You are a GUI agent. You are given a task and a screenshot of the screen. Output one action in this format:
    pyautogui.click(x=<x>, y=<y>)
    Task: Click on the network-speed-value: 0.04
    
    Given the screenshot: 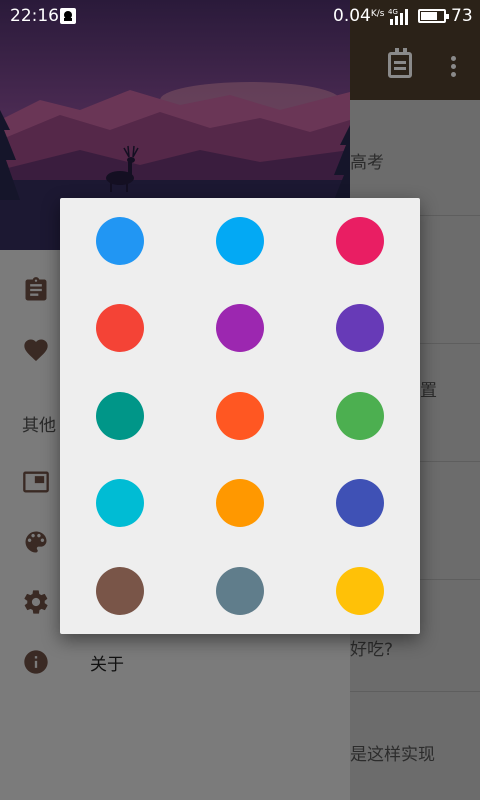 What is the action you would take?
    pyautogui.click(x=352, y=16)
    